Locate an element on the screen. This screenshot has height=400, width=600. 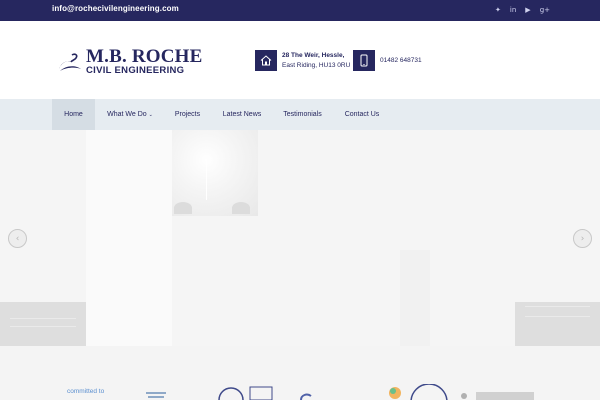
nav-label-projects: Projects is located at coordinates (187, 114).